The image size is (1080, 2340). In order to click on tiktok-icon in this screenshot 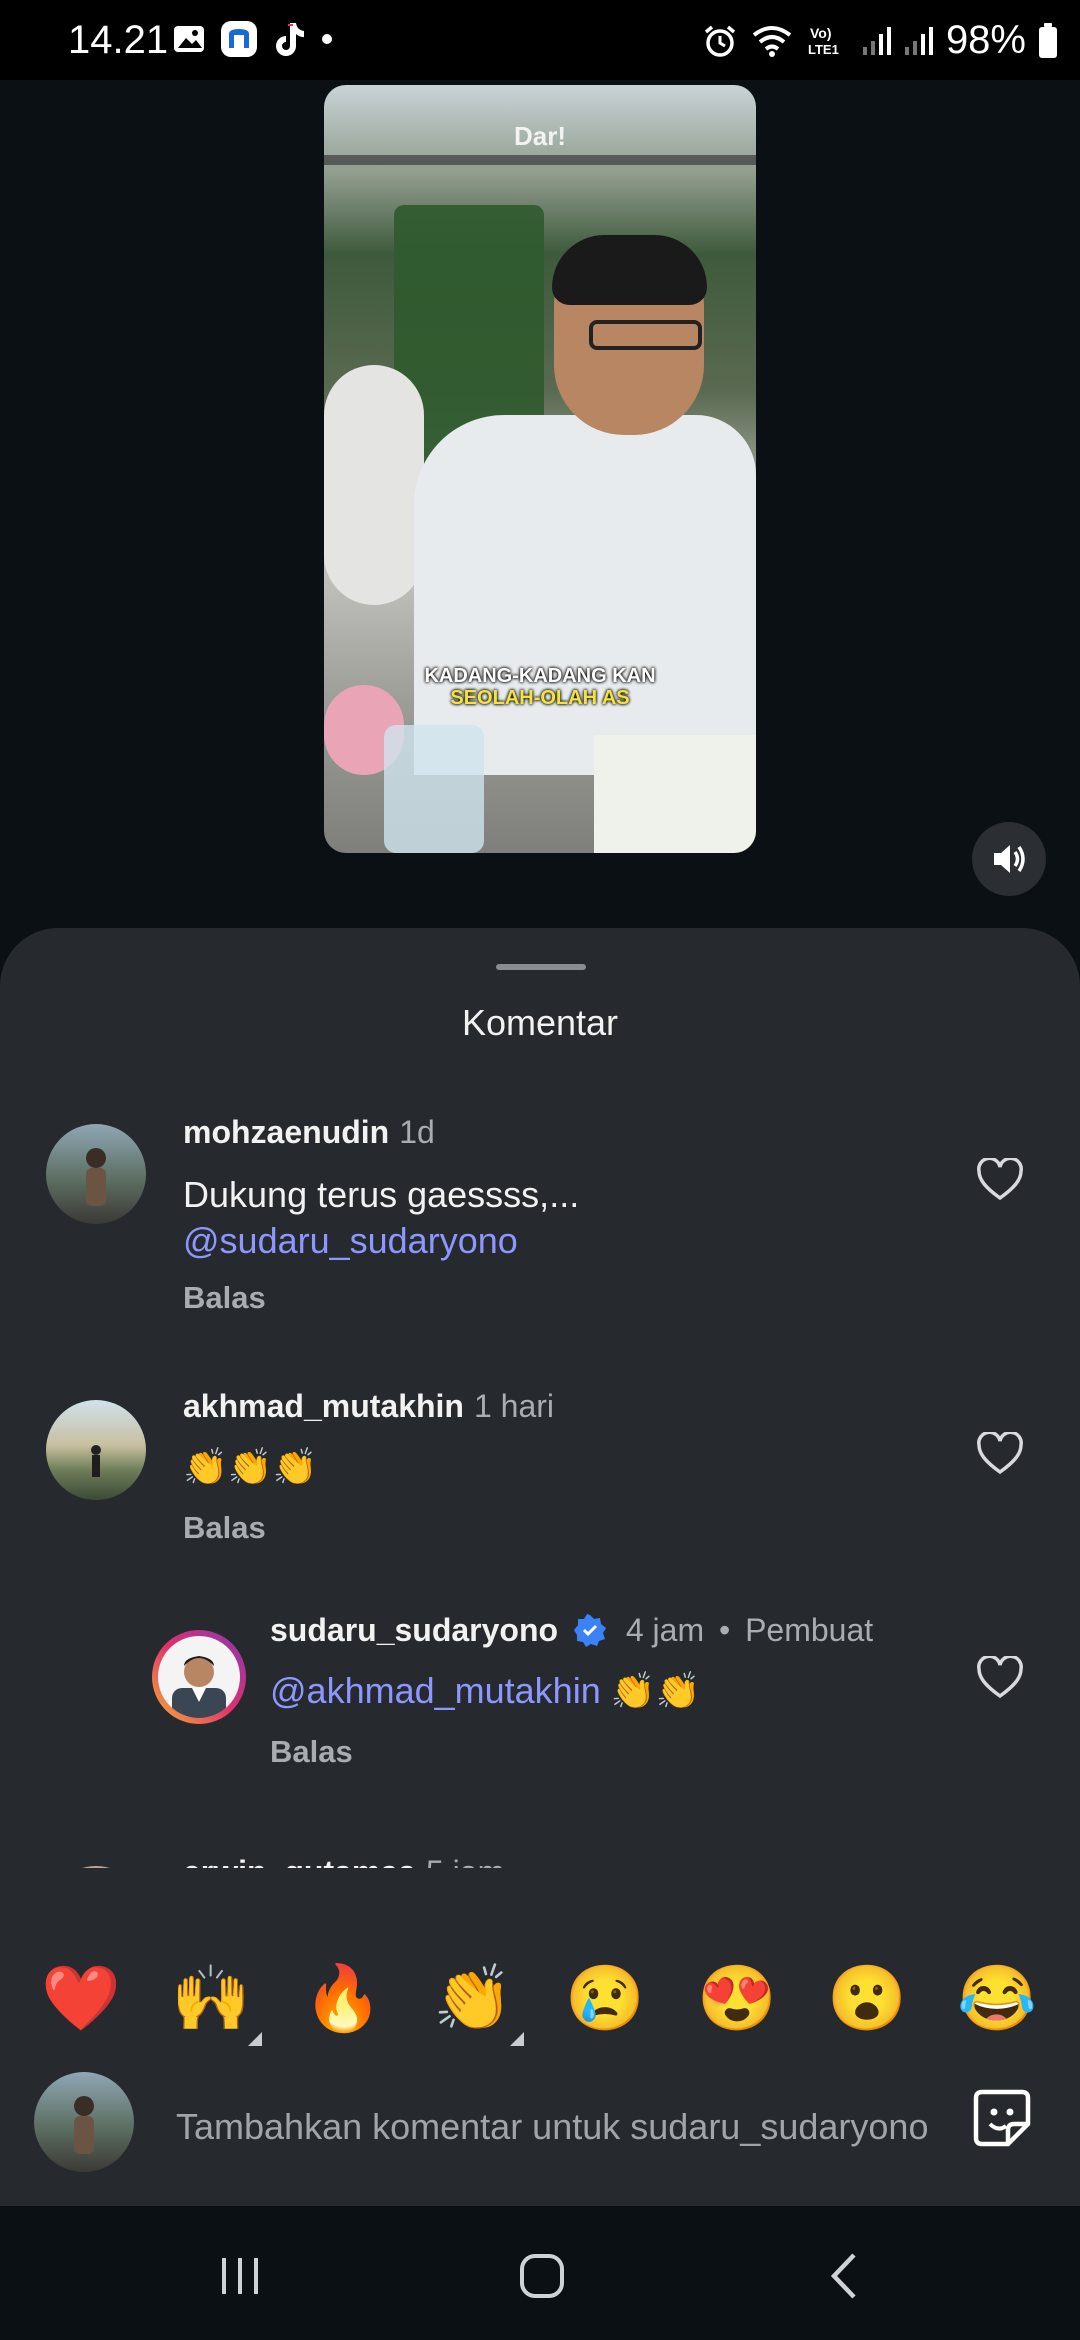, I will do `click(290, 39)`.